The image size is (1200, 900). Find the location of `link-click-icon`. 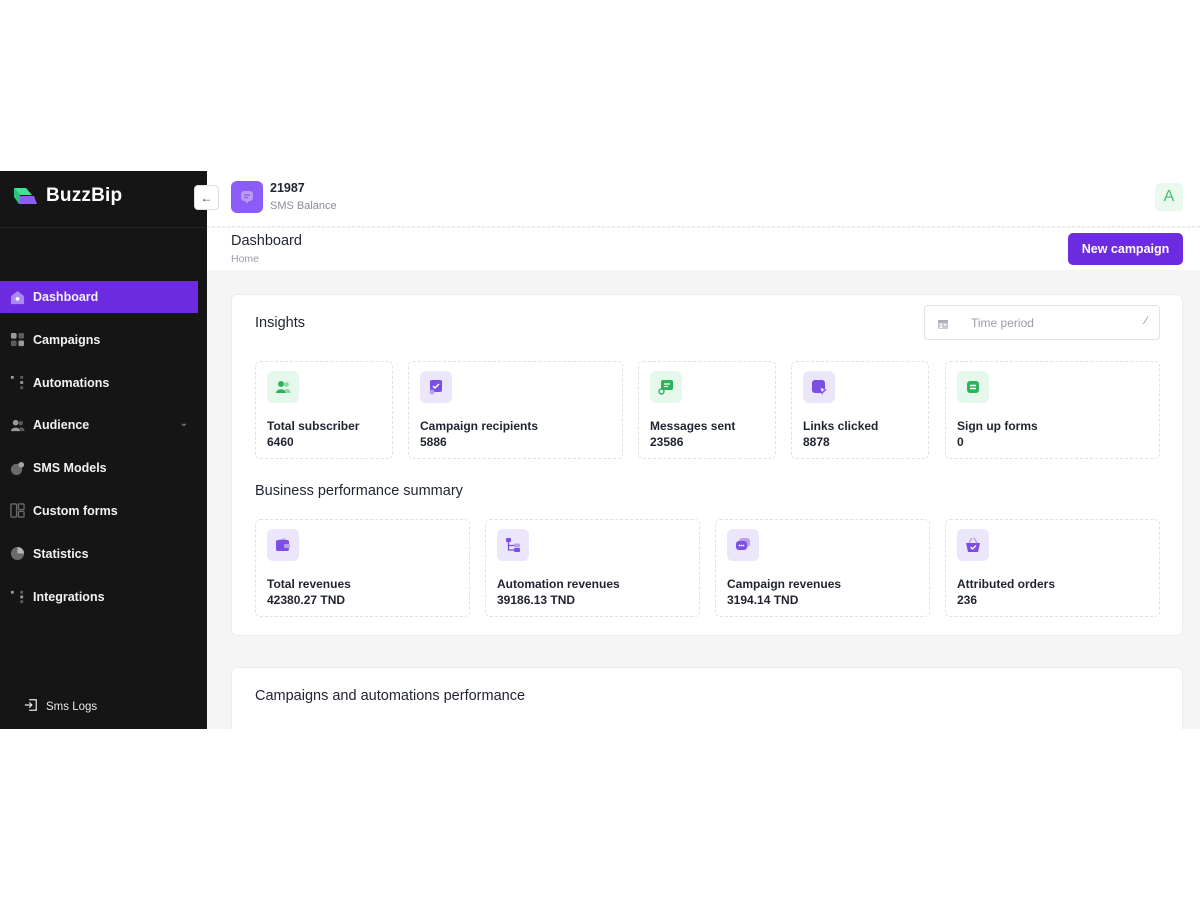

link-click-icon is located at coordinates (819, 387).